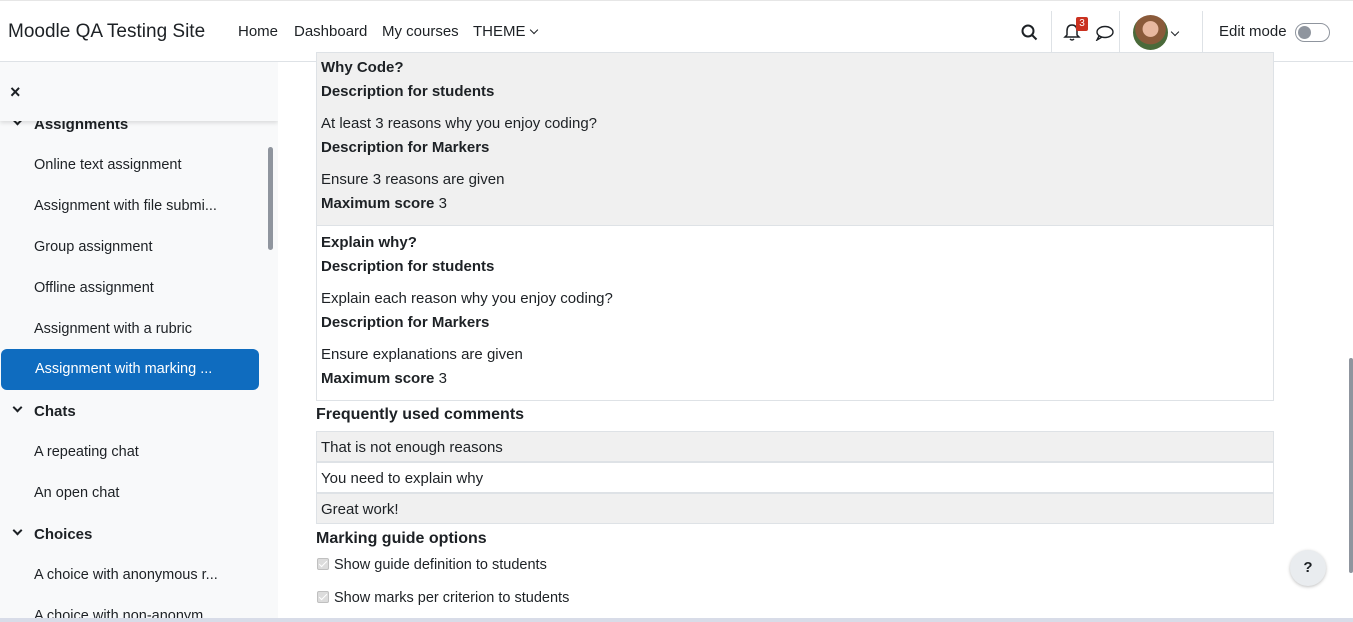 The image size is (1353, 622). I want to click on nav-theme: THEME, so click(505, 31).